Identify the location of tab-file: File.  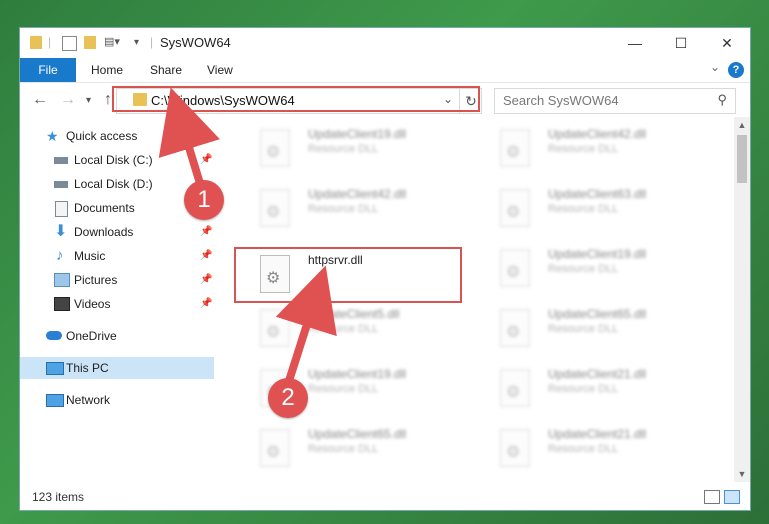
(48, 70).